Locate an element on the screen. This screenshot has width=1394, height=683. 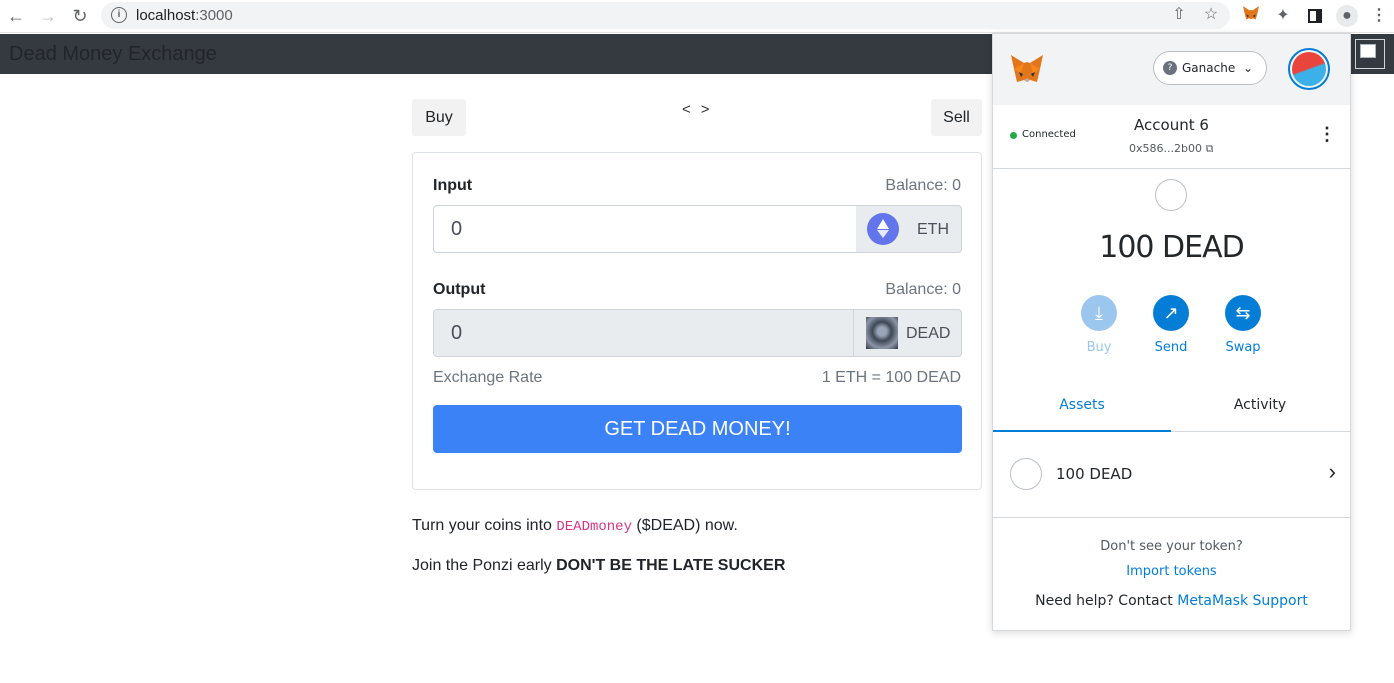
next-arrow-icon: > is located at coordinates (710, 109).